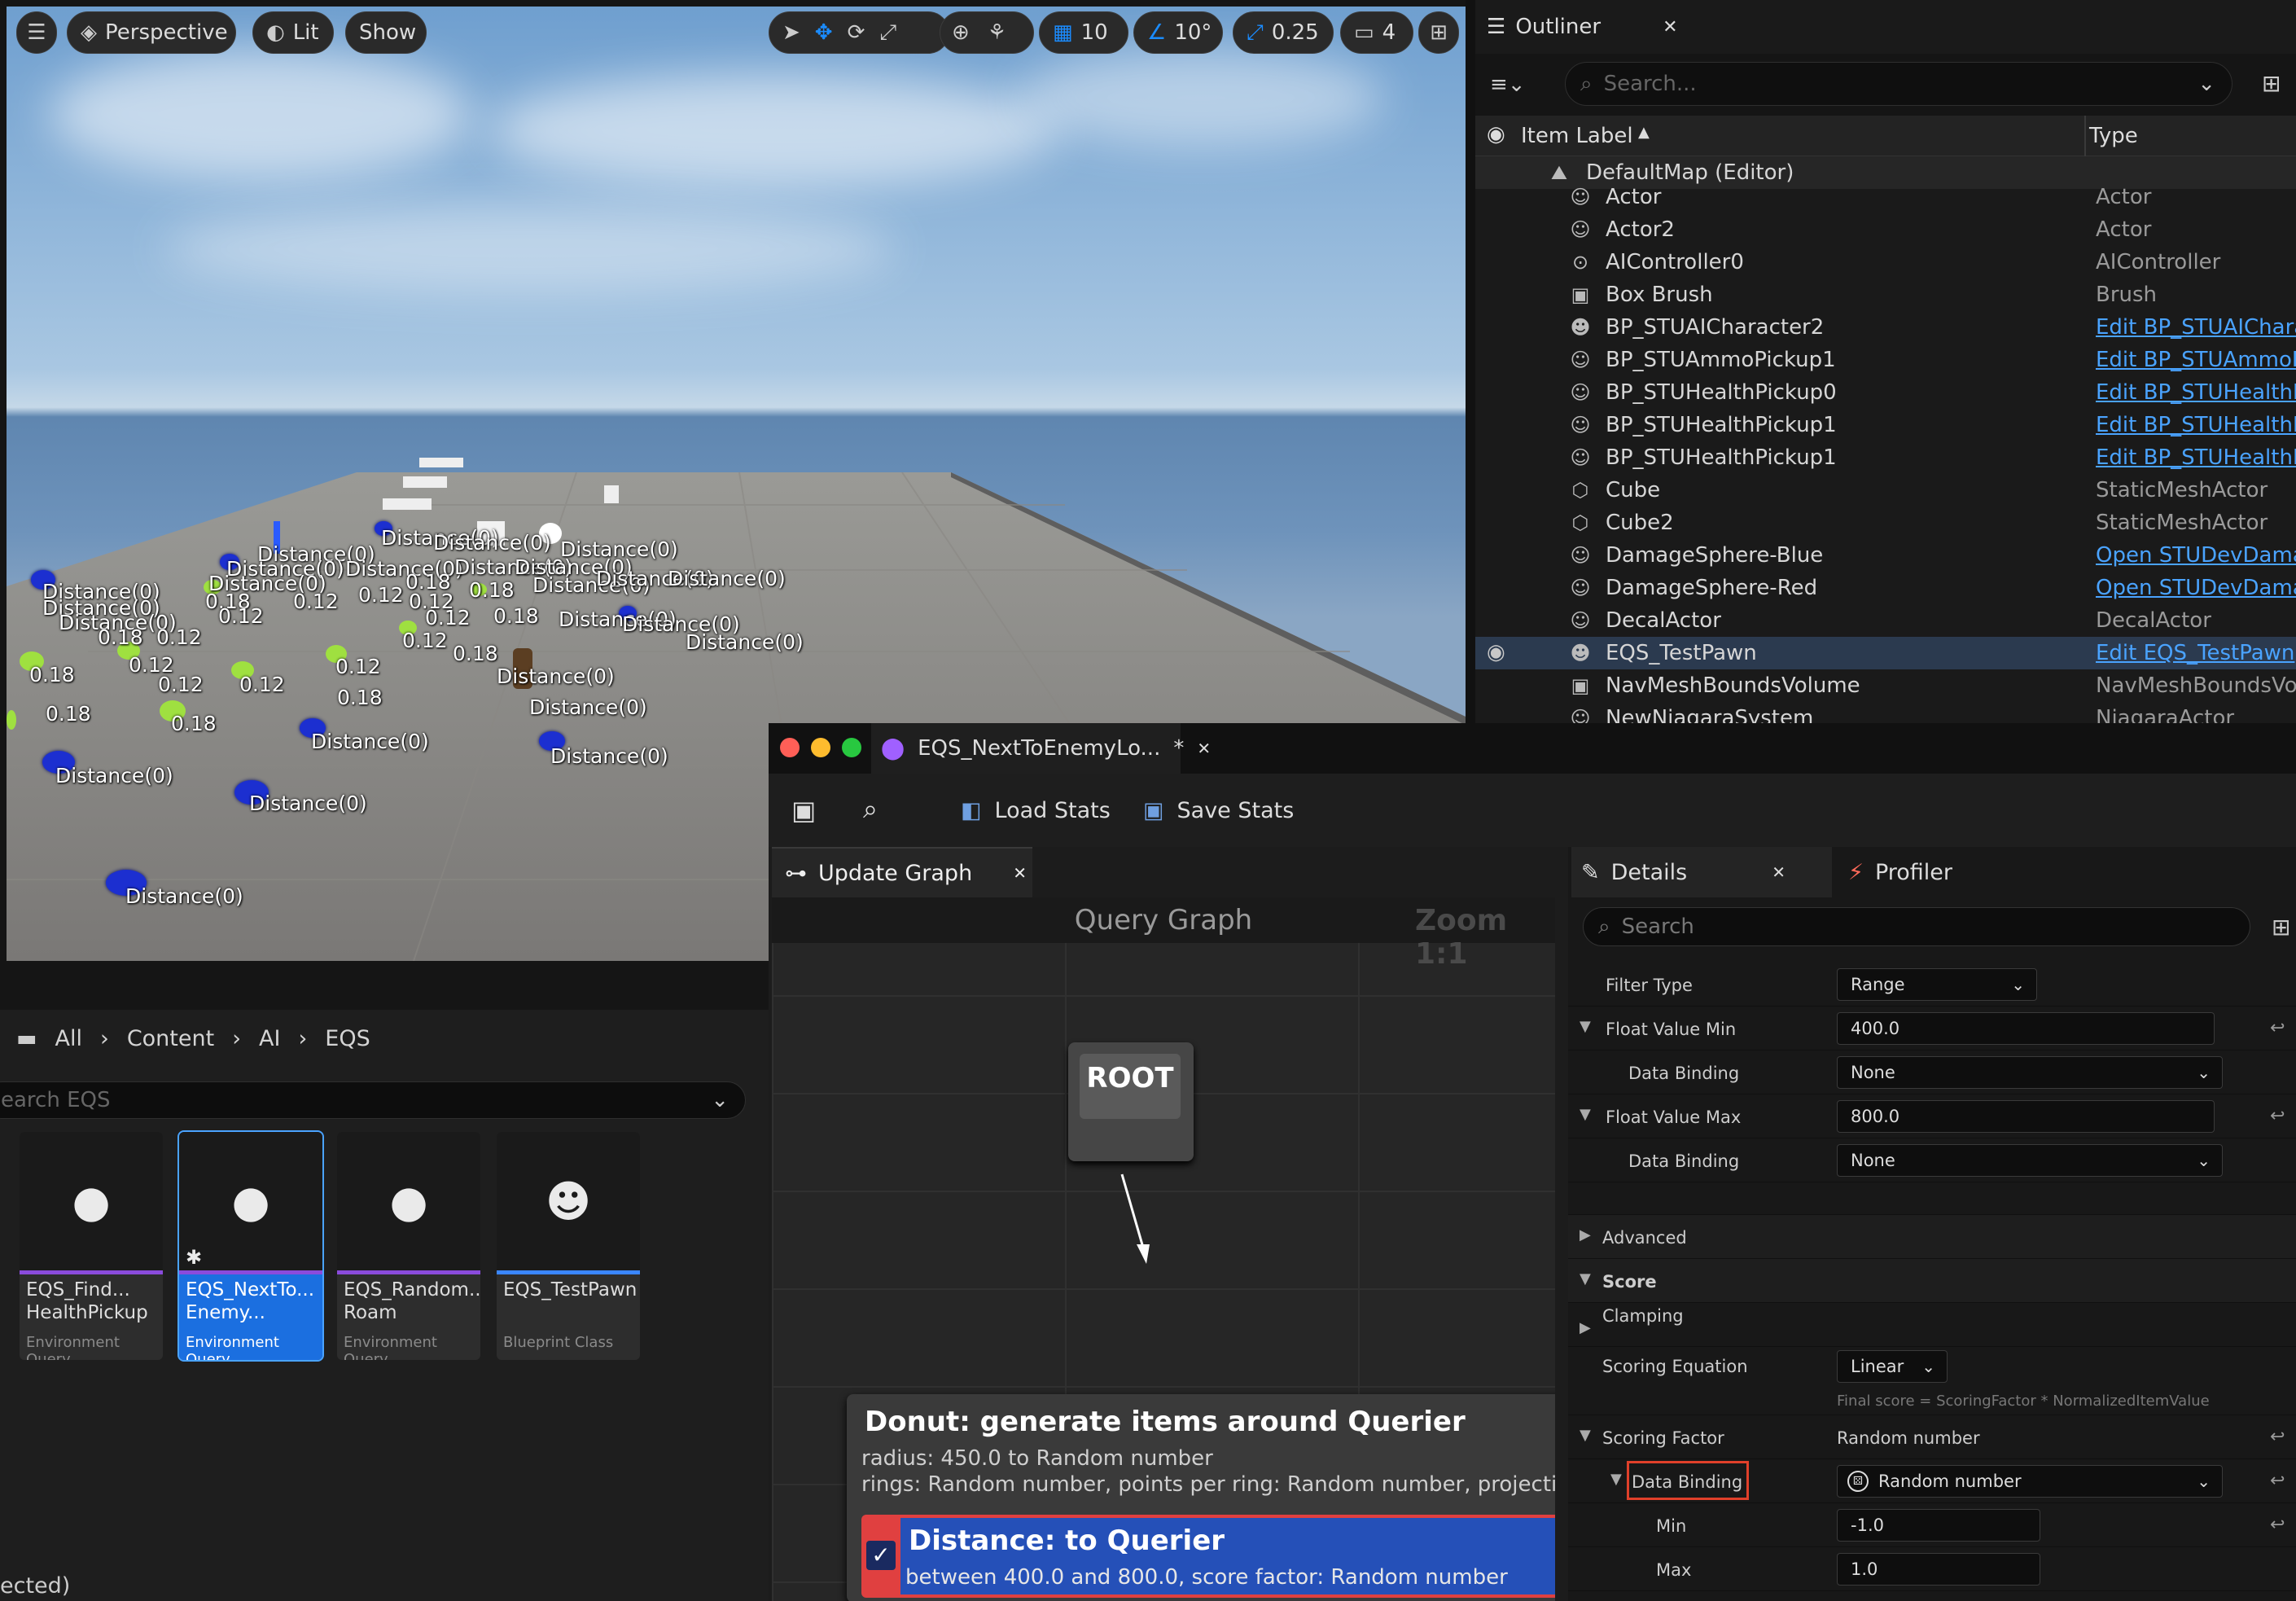  I want to click on scale-snap-button: ⤢ 0.25, so click(1283, 32).